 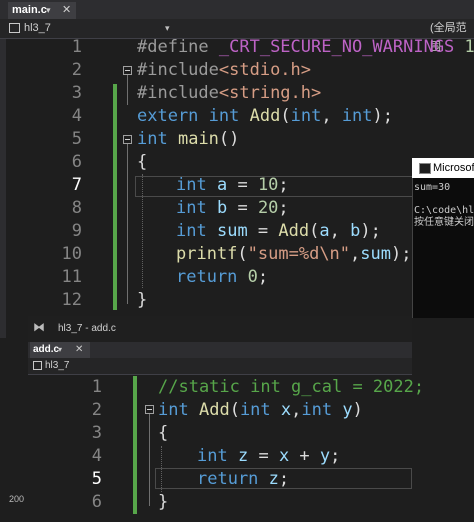 What do you see at coordinates (163, 502) in the screenshot?
I see `code-line-6: }` at bounding box center [163, 502].